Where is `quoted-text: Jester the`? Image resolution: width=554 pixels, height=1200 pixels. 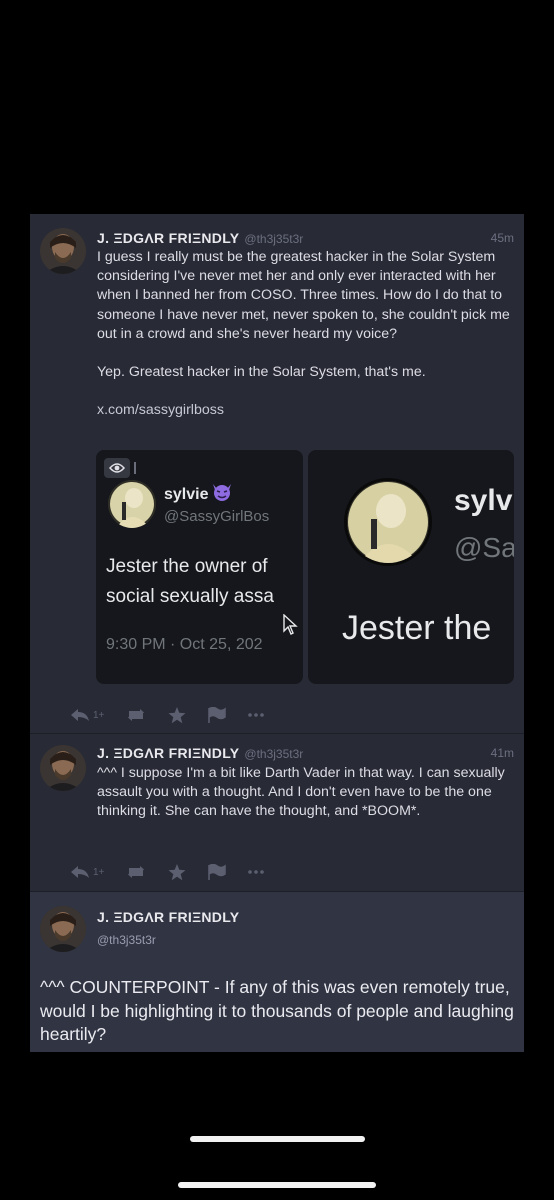 quoted-text: Jester the is located at coordinates (417, 628).